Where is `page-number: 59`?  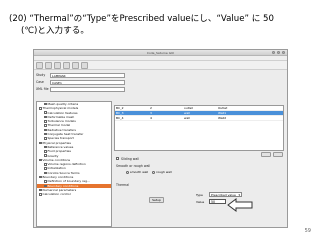
page-number: 59 is located at coordinates (307, 231).